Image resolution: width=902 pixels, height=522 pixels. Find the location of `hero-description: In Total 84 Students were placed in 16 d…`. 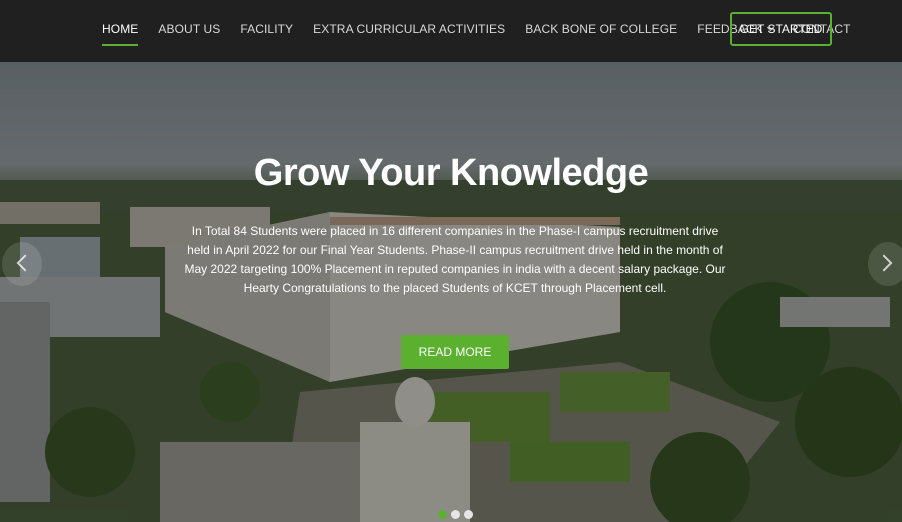

hero-description: In Total 84 Students were placed in 16 d… is located at coordinates (455, 259).